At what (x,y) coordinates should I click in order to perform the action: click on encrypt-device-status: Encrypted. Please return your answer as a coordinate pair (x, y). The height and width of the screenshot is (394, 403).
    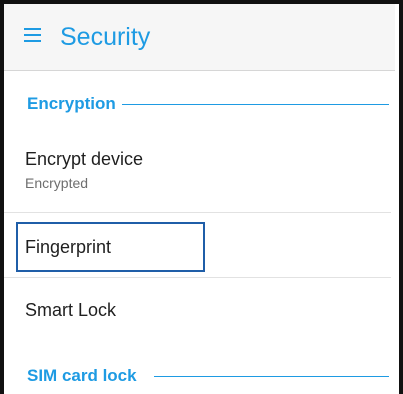
    Looking at the image, I should click on (57, 183).